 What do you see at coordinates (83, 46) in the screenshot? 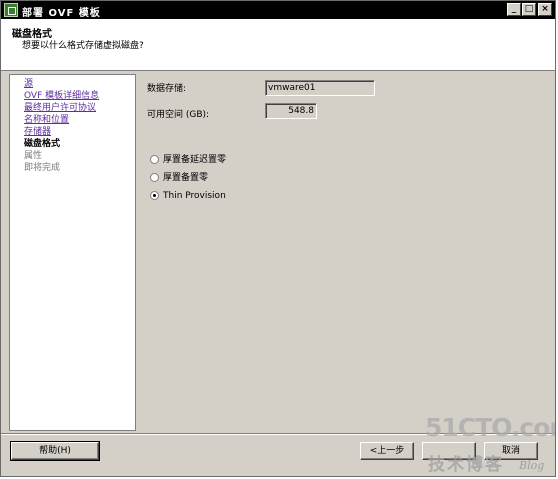
I see `page-subtitle: 想要以什么格式存储虚拟磁盘?` at bounding box center [83, 46].